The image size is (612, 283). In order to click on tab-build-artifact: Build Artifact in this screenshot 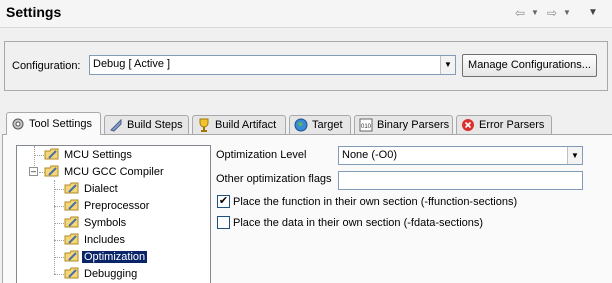, I will do `click(239, 125)`.